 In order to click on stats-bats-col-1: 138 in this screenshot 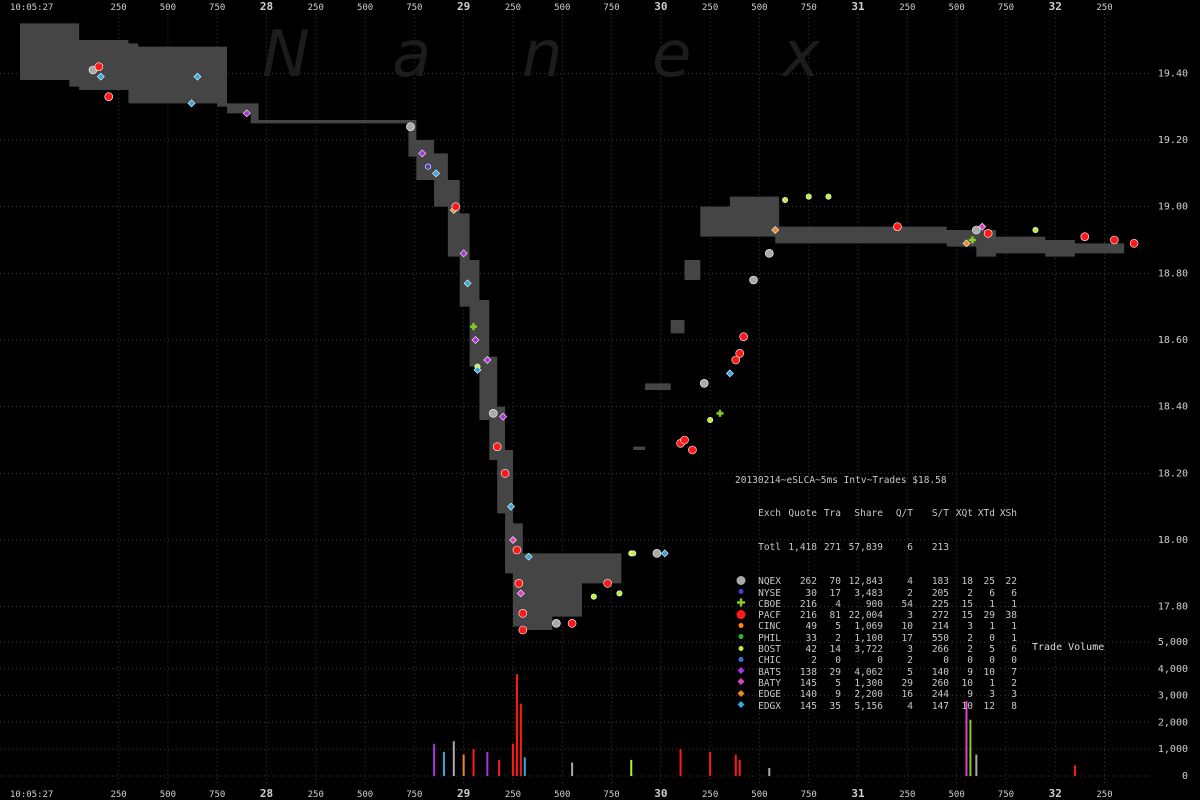, I will do `click(808, 672)`.